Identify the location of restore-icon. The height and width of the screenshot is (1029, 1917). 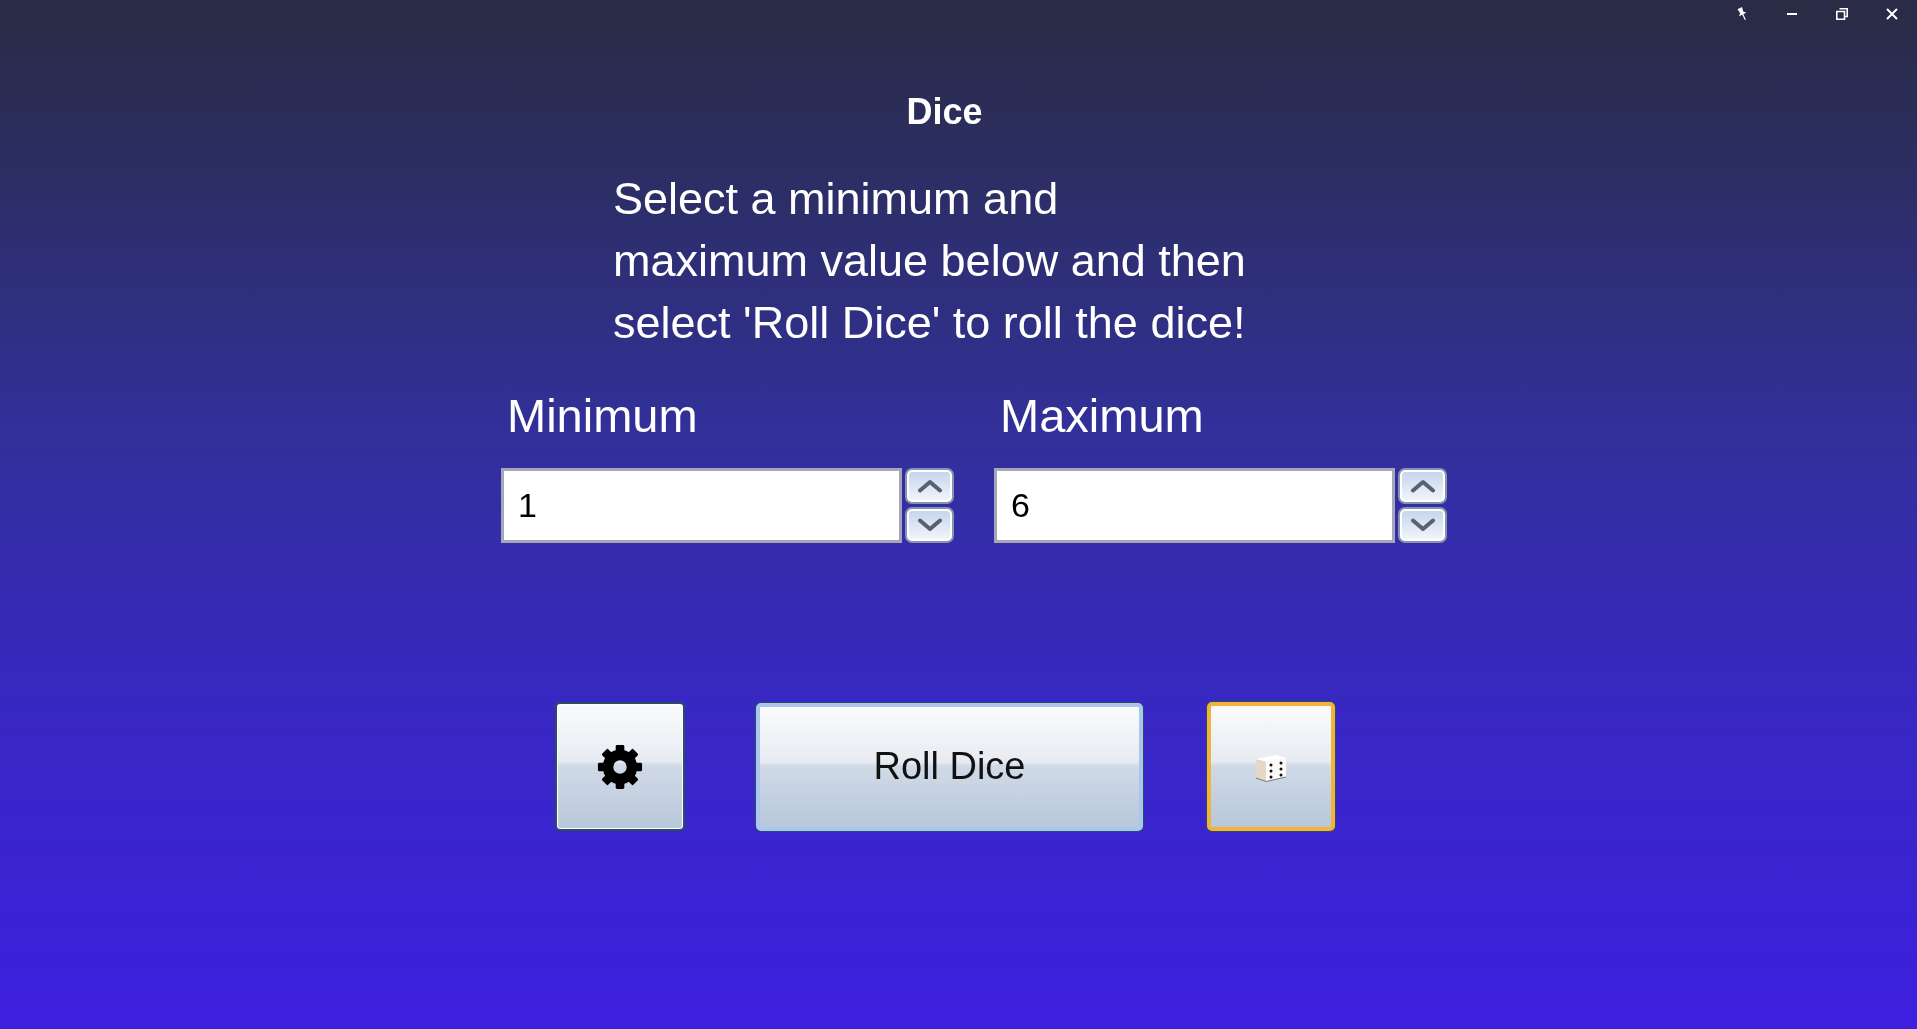
(1842, 14).